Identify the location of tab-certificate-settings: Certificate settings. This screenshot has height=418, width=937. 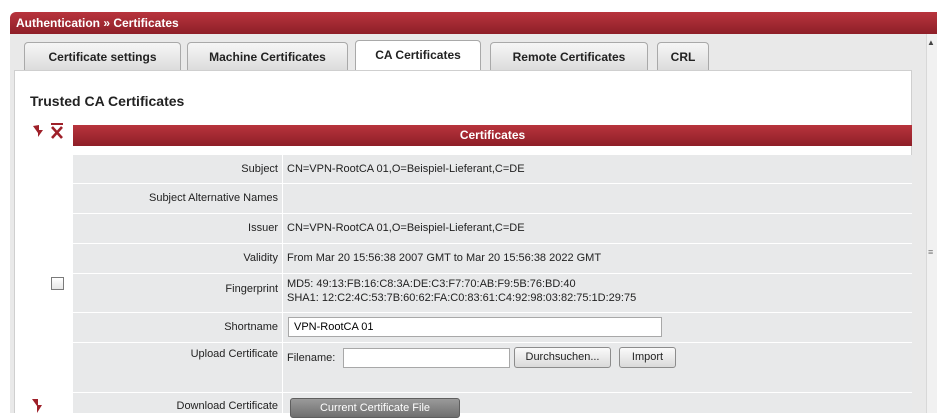
(102, 56).